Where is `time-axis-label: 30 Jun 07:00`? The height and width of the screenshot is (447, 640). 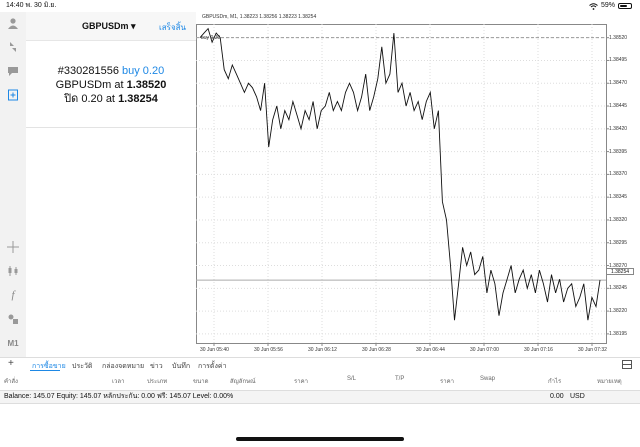 time-axis-label: 30 Jun 07:00 is located at coordinates (484, 350).